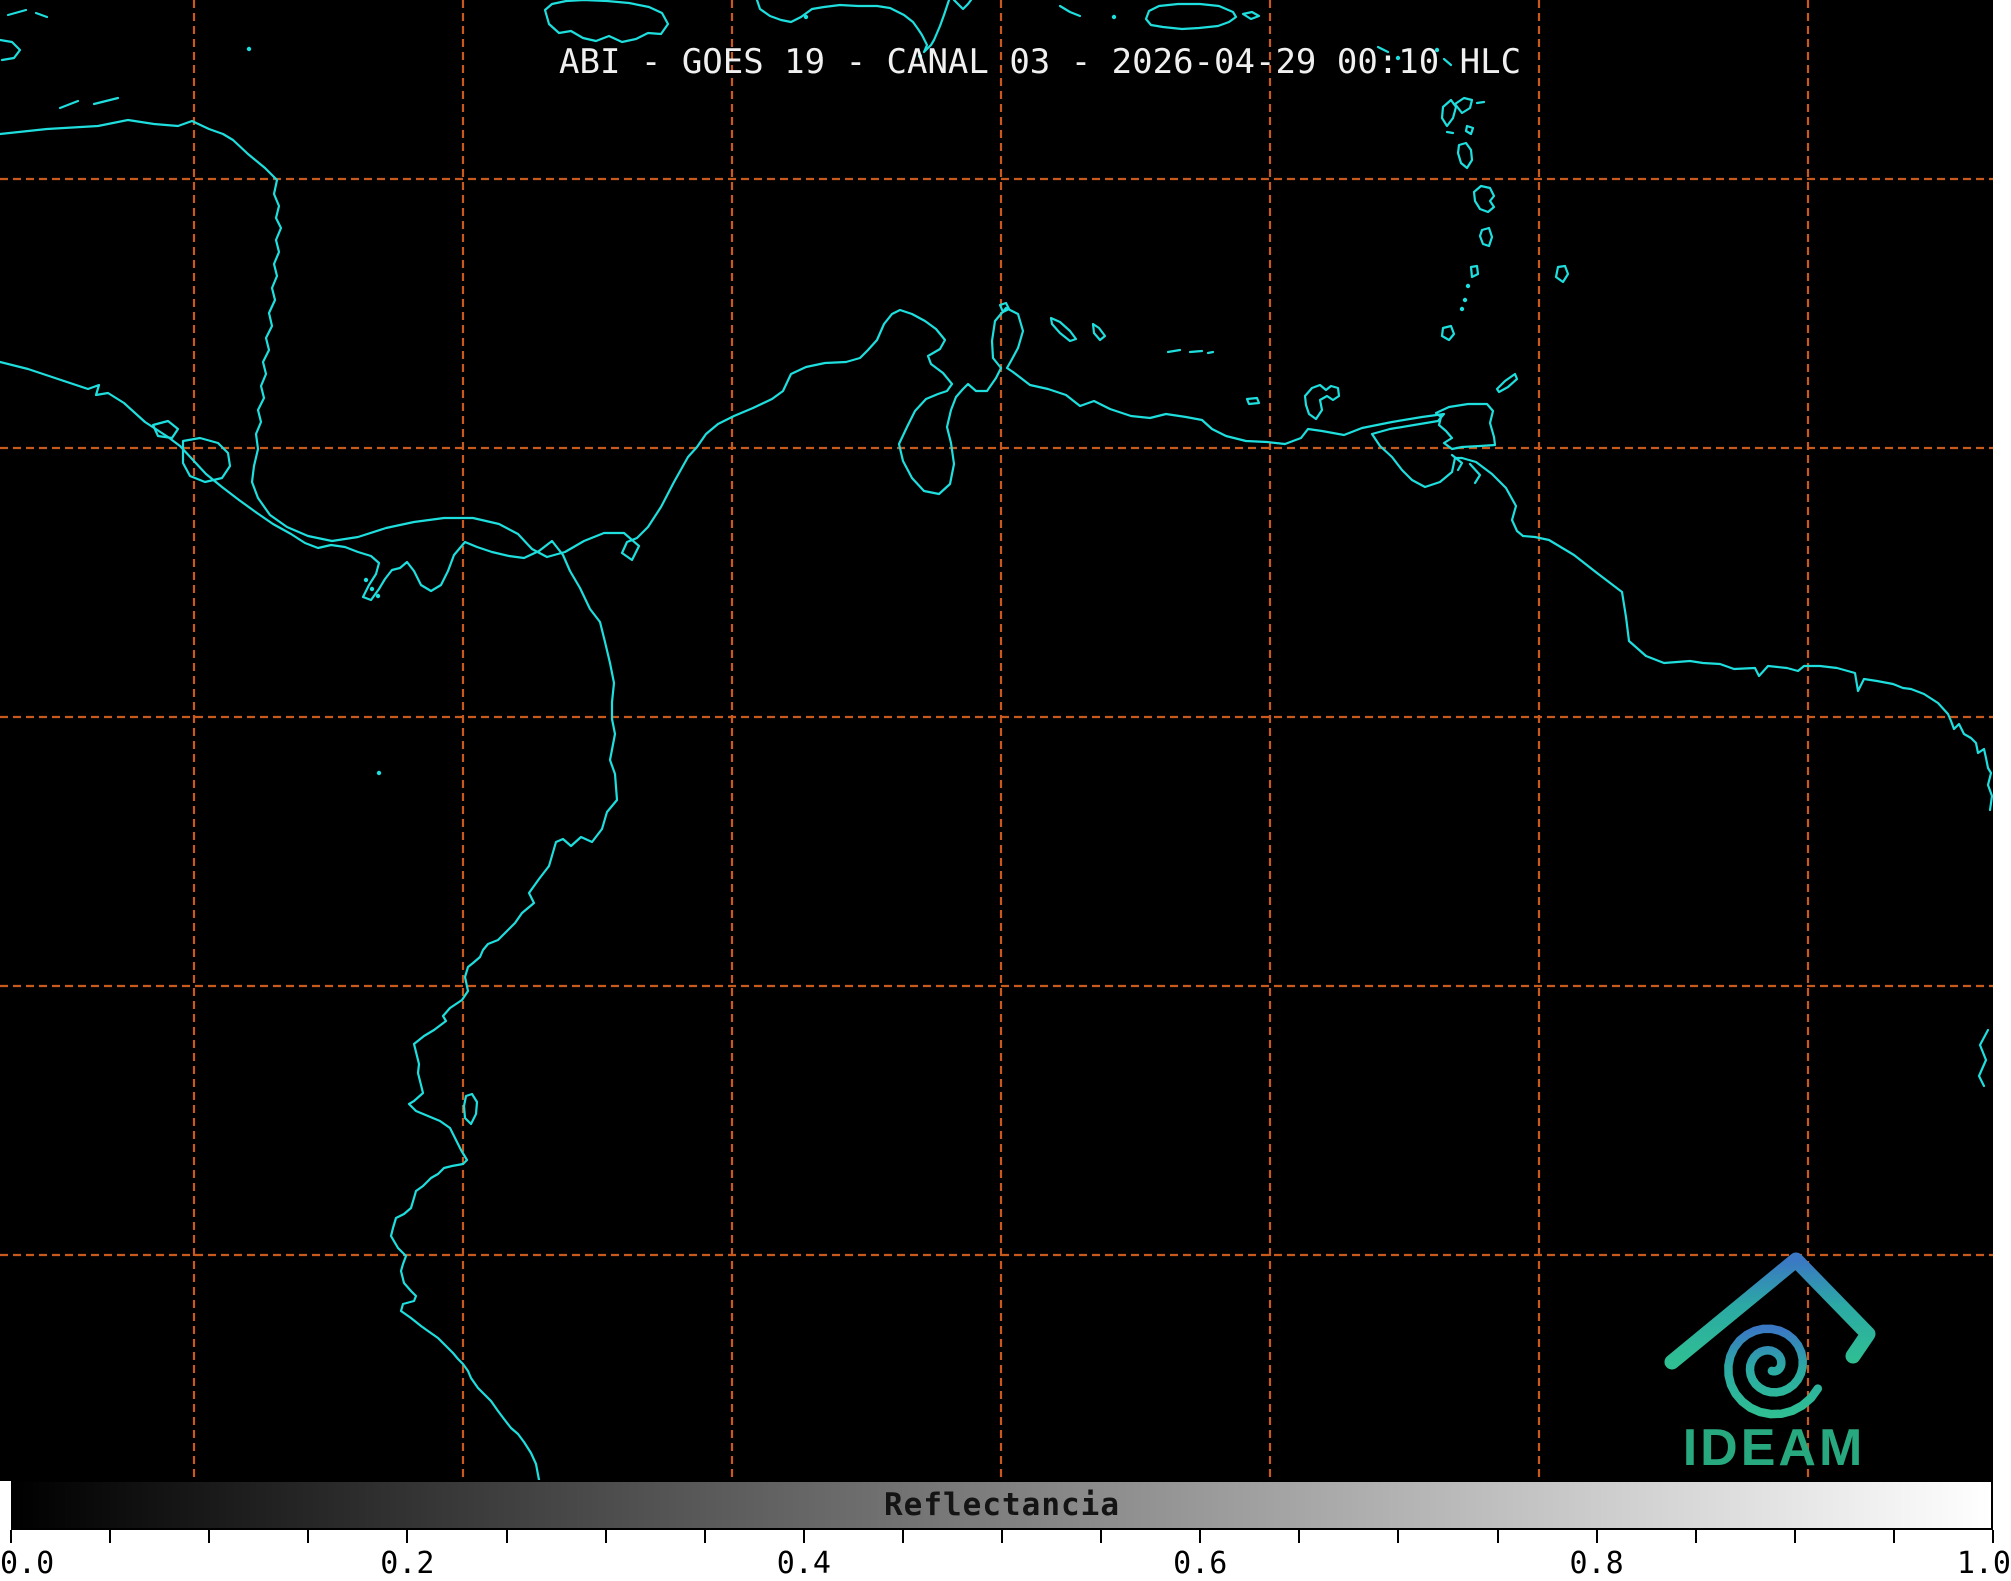  Describe the element at coordinates (1770, 1335) in the screenshot. I see `ideam-logo` at that location.